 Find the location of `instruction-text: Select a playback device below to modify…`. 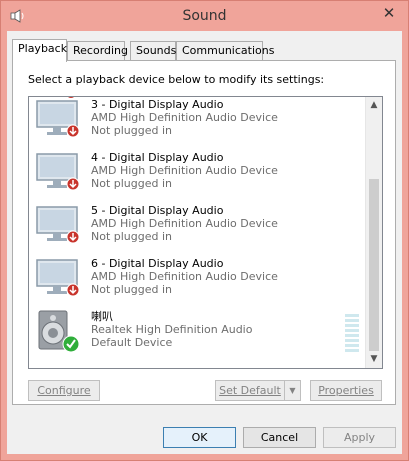

instruction-text: Select a playback device below to modify… is located at coordinates (176, 79).